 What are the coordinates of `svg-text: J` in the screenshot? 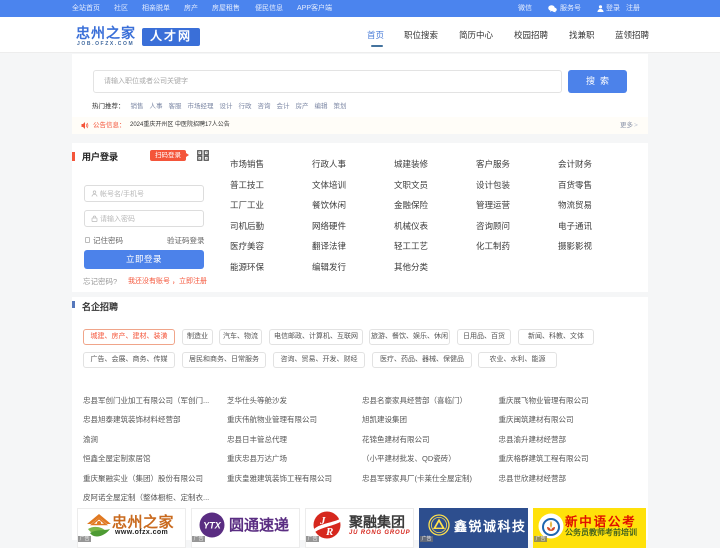 It's located at (322, 521).